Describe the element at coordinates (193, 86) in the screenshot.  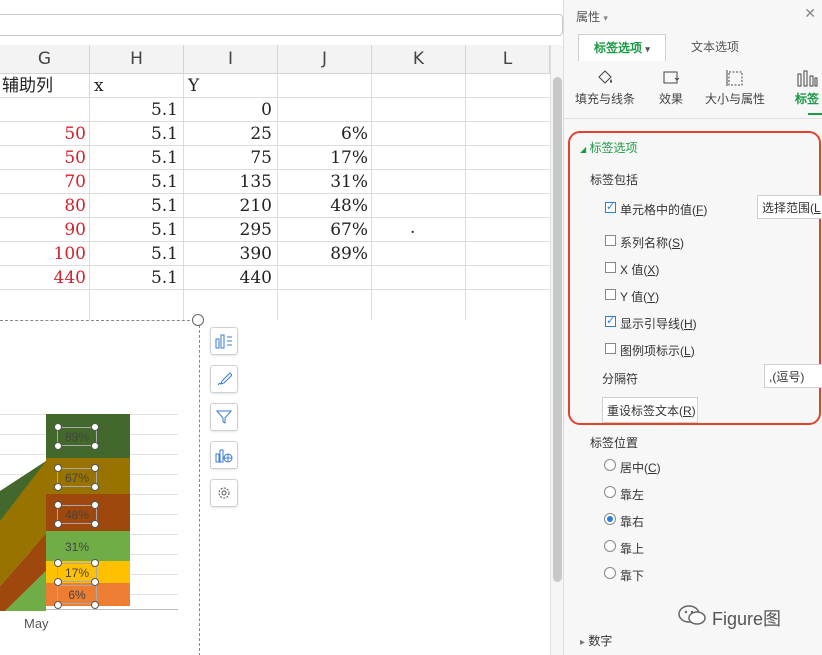
I see `cell-i-header: Y` at that location.